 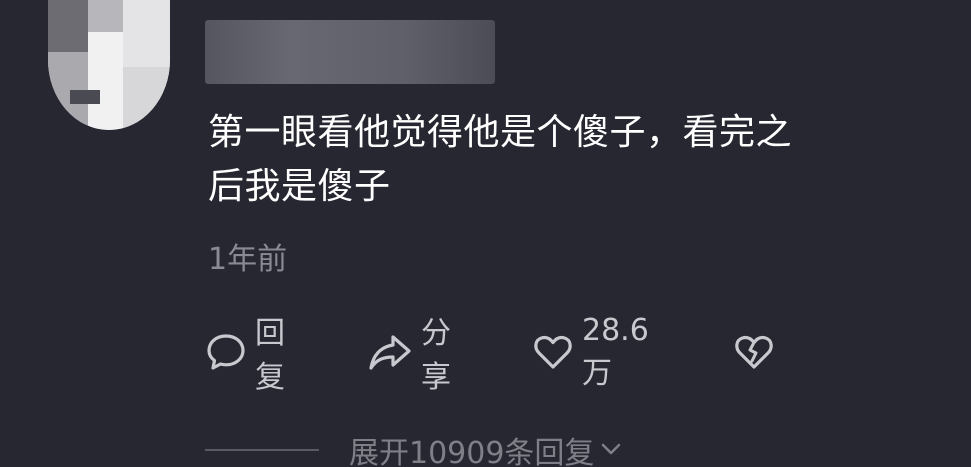 I want to click on heart-icon, so click(x=553, y=352).